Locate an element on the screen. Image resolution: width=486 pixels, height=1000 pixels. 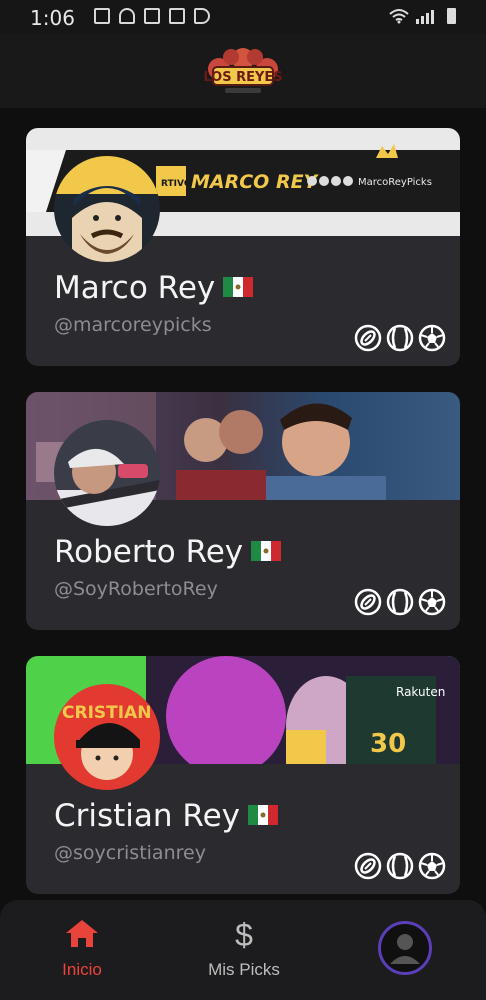
drive-icon is located at coordinates (127, 16).